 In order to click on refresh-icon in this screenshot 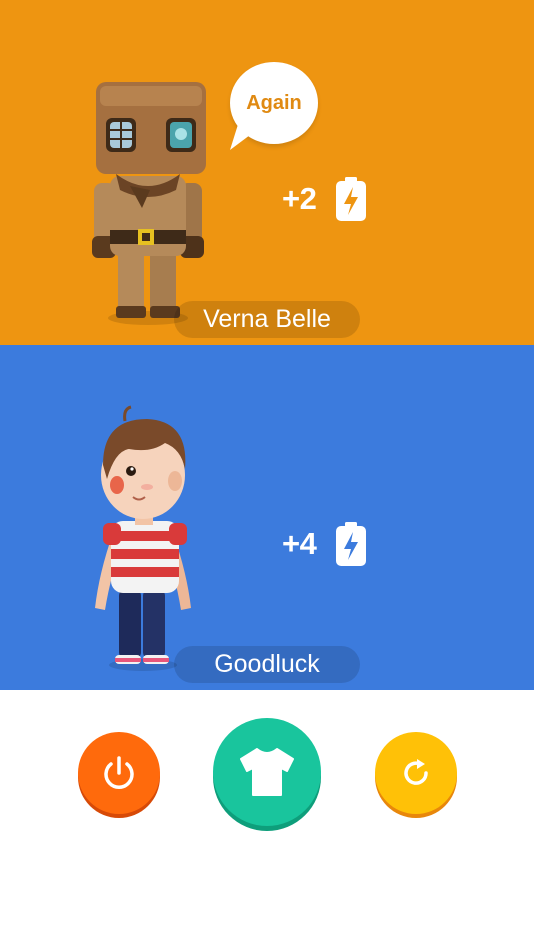, I will do `click(416, 772)`.